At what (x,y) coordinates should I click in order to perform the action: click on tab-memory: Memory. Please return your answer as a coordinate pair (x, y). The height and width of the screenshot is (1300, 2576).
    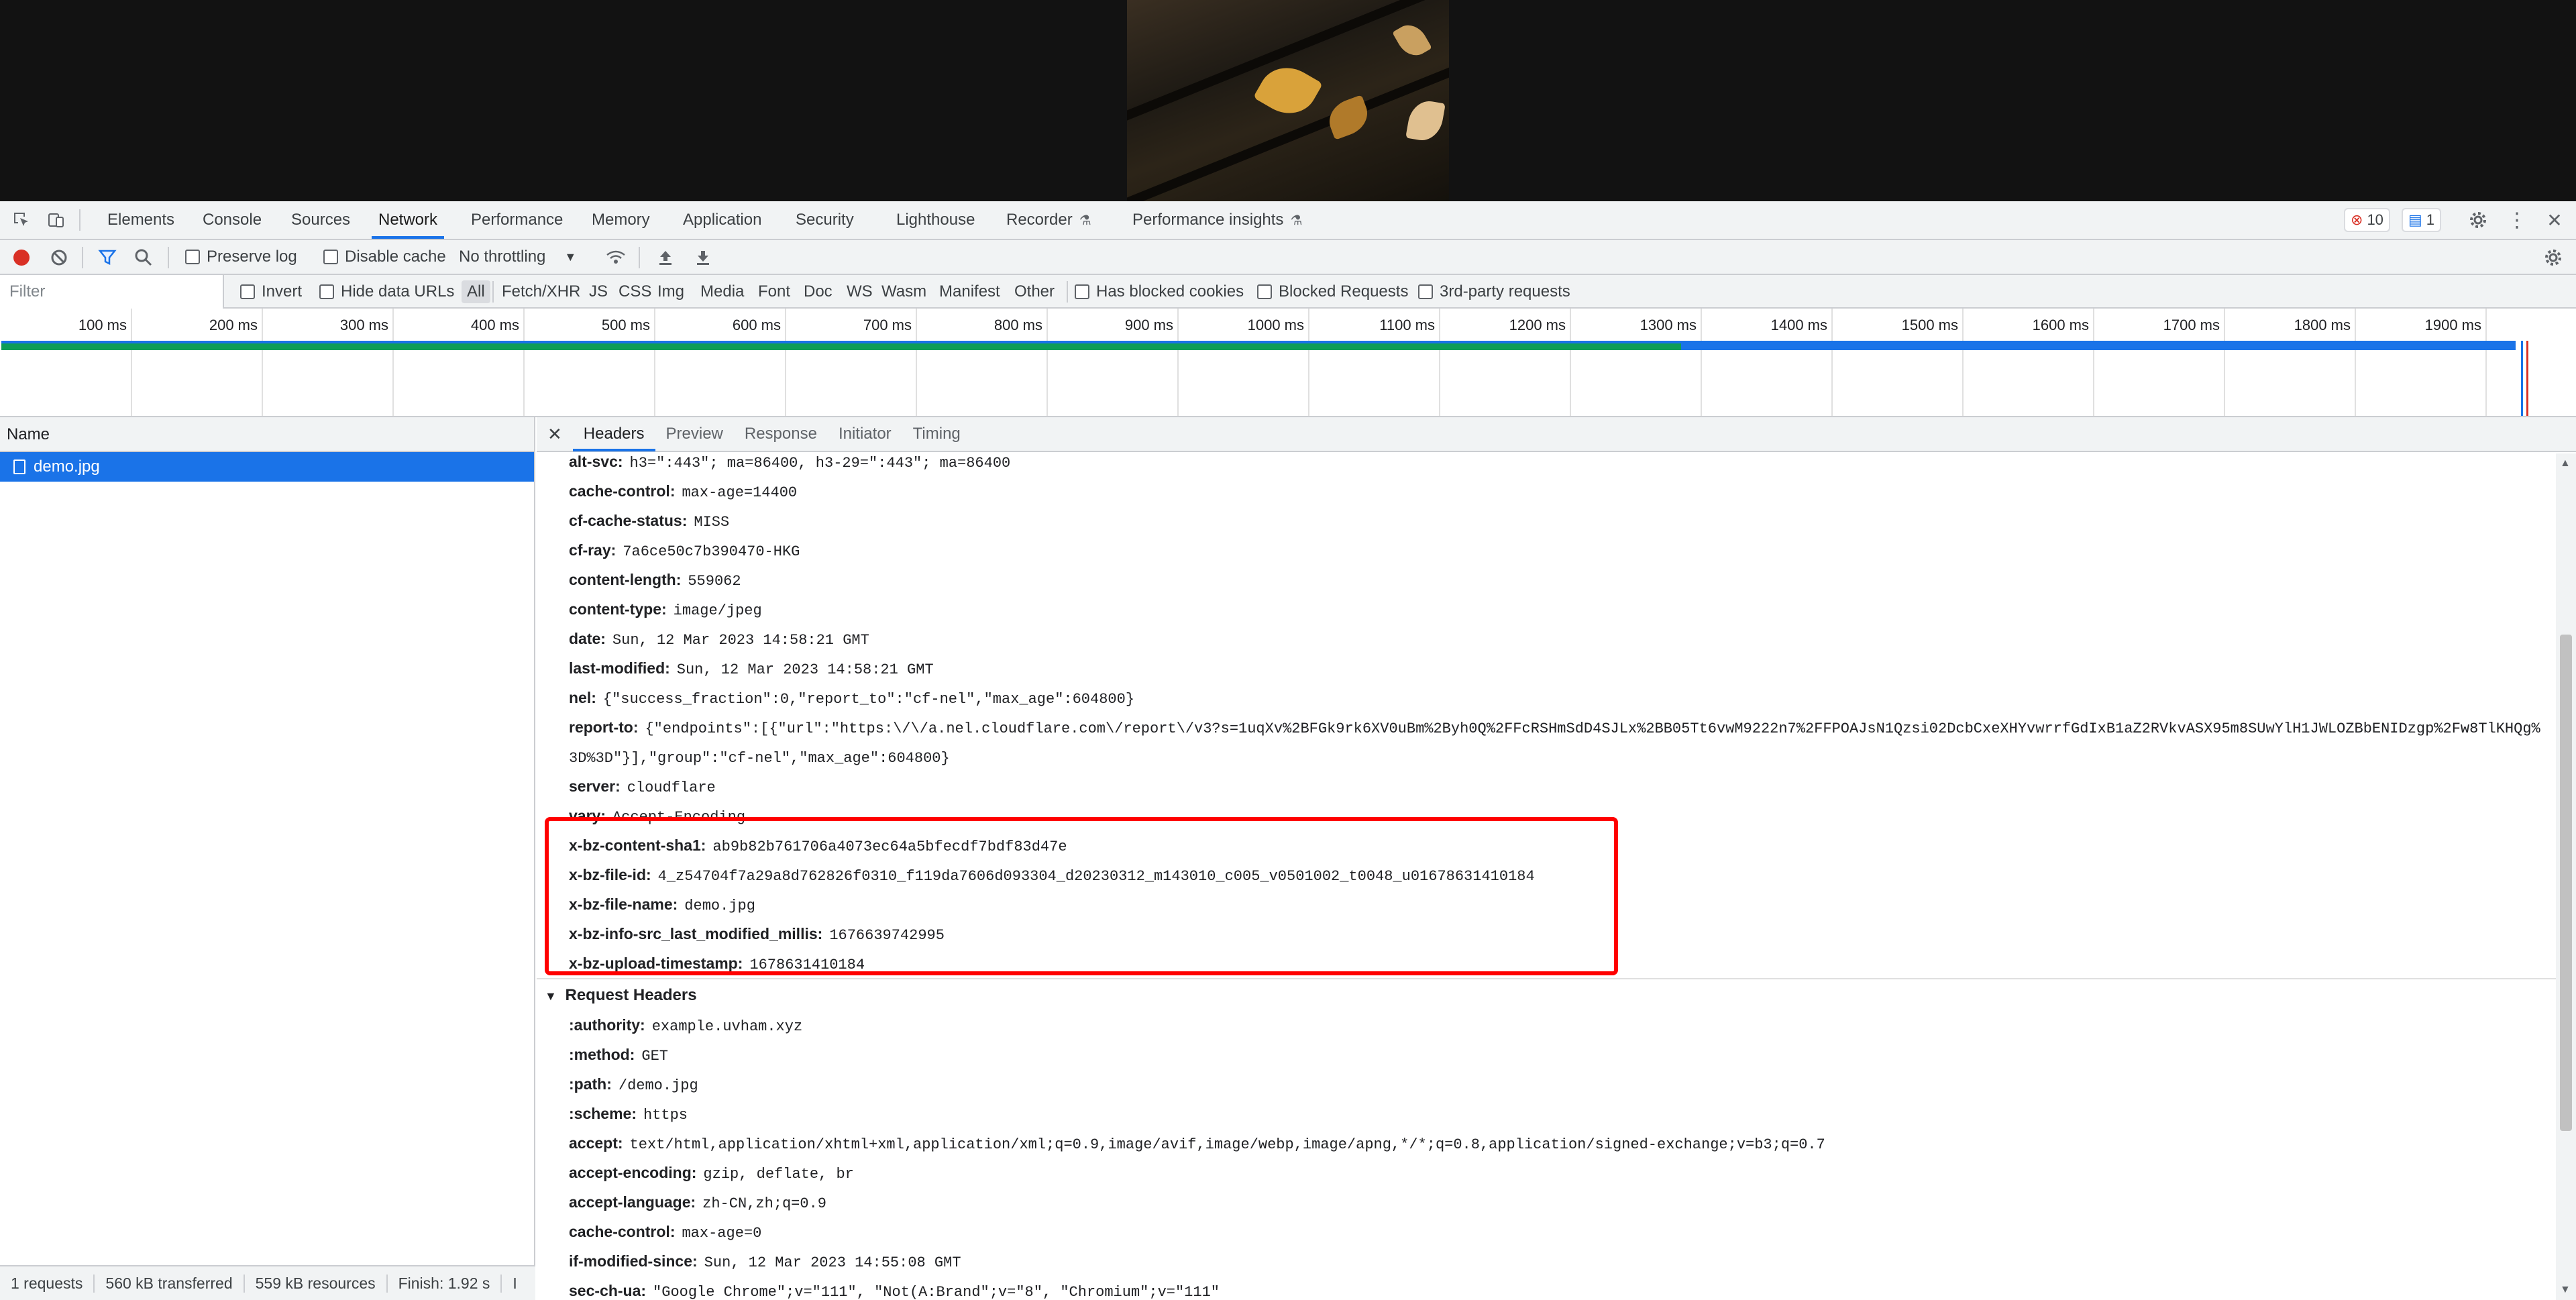
    Looking at the image, I should click on (621, 220).